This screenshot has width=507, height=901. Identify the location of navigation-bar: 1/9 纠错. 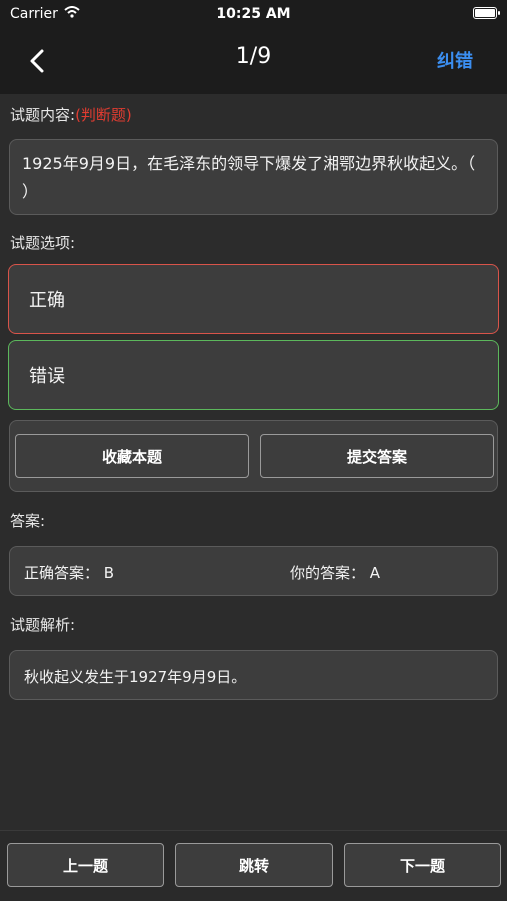
(253, 61).